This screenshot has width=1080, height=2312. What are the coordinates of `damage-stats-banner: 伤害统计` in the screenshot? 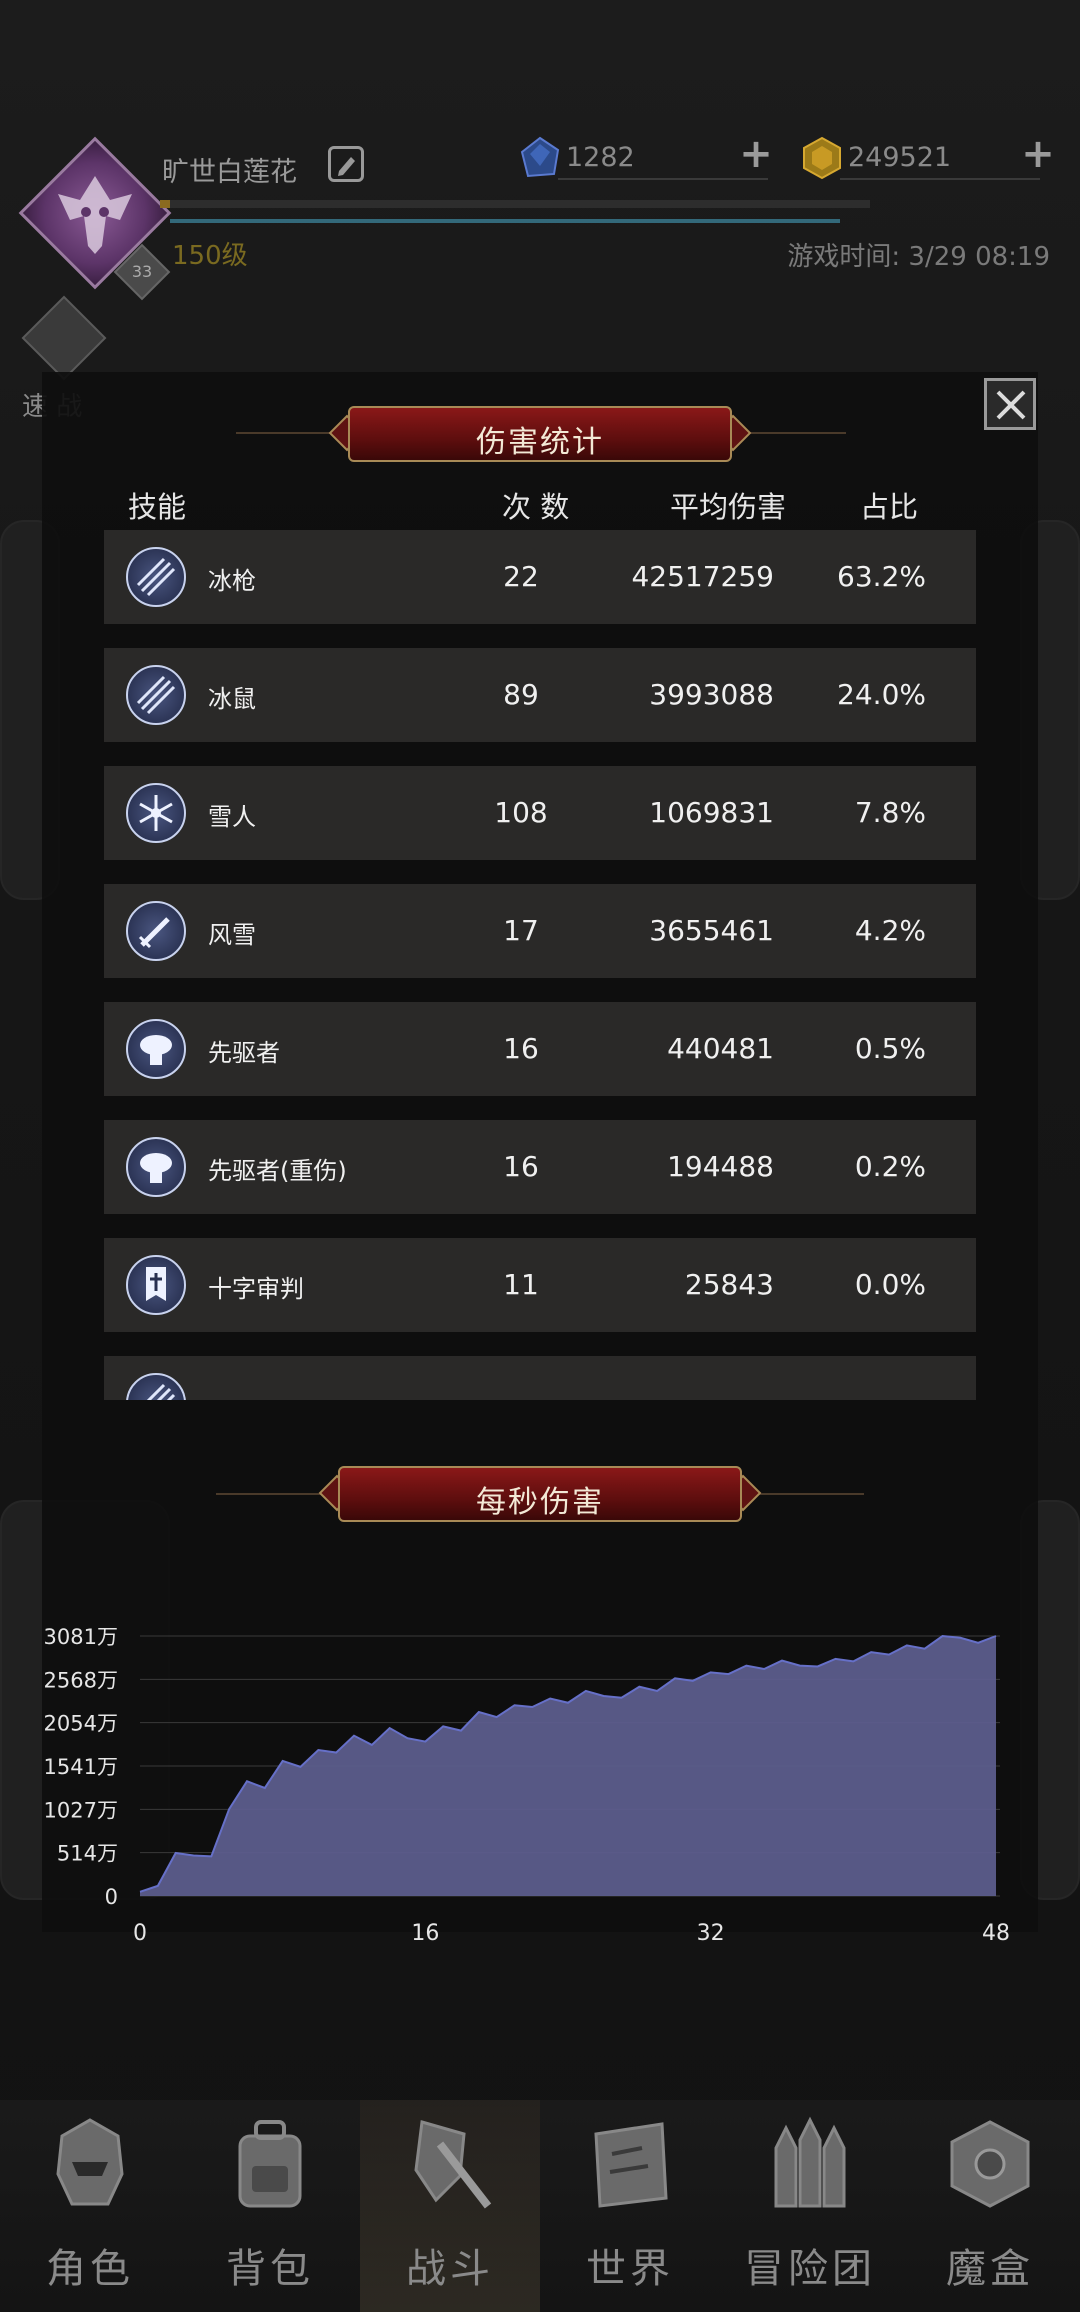 It's located at (540, 434).